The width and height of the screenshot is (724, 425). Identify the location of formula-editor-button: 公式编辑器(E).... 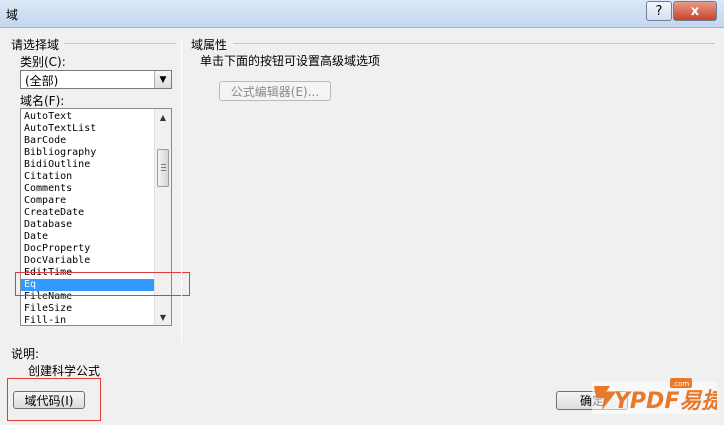
(275, 91).